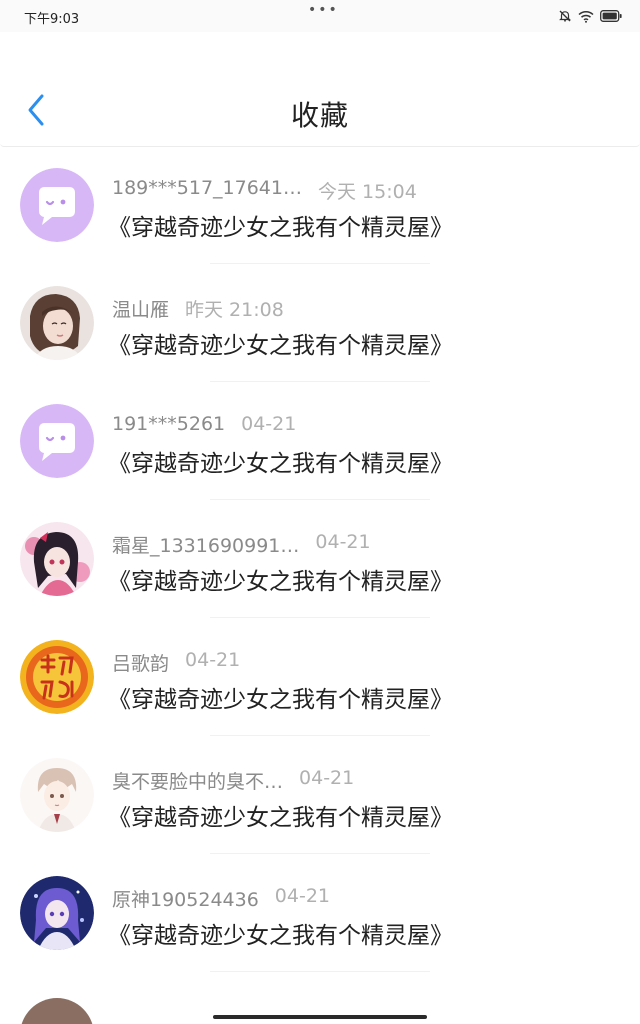 Image resolution: width=640 pixels, height=1024 pixels. What do you see at coordinates (320, 1017) in the screenshot?
I see `home-indicator` at bounding box center [320, 1017].